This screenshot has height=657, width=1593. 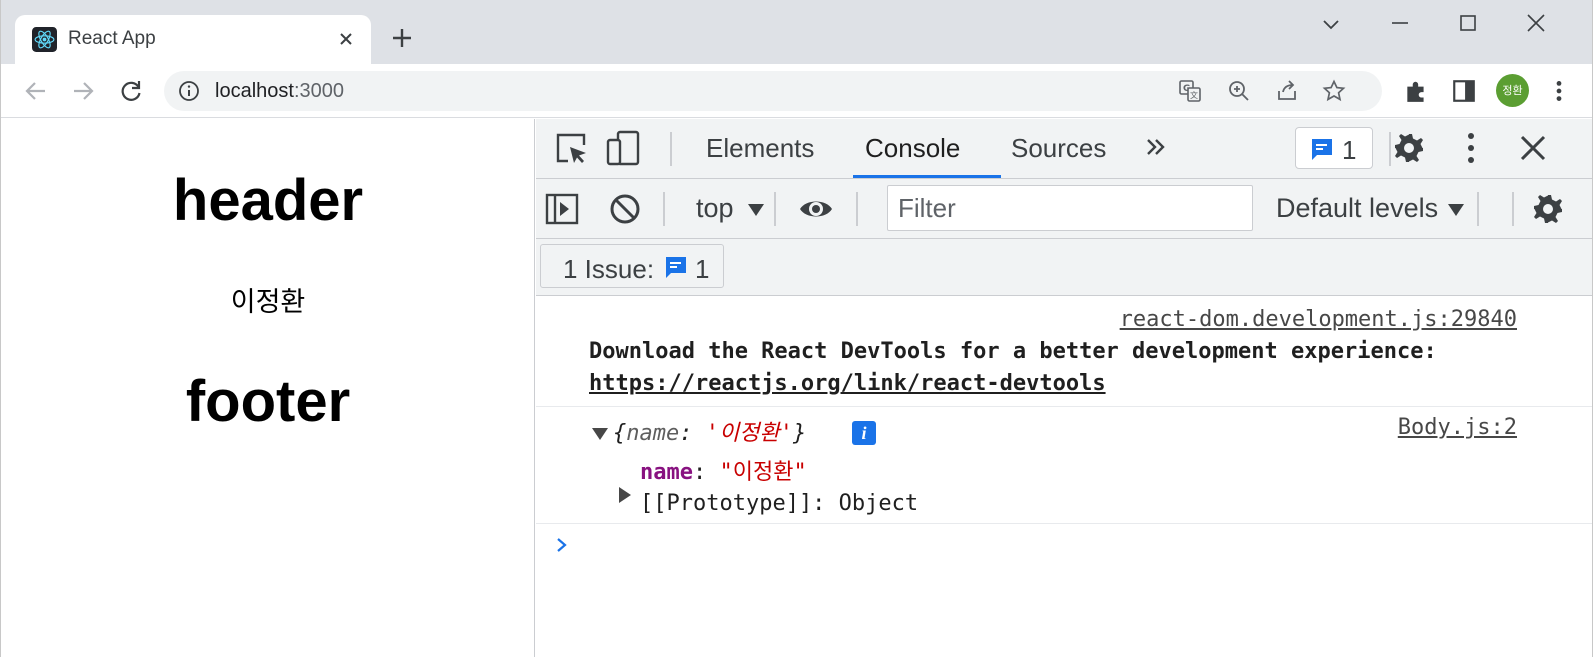 I want to click on preview-value: '이정환', so click(x=749, y=433).